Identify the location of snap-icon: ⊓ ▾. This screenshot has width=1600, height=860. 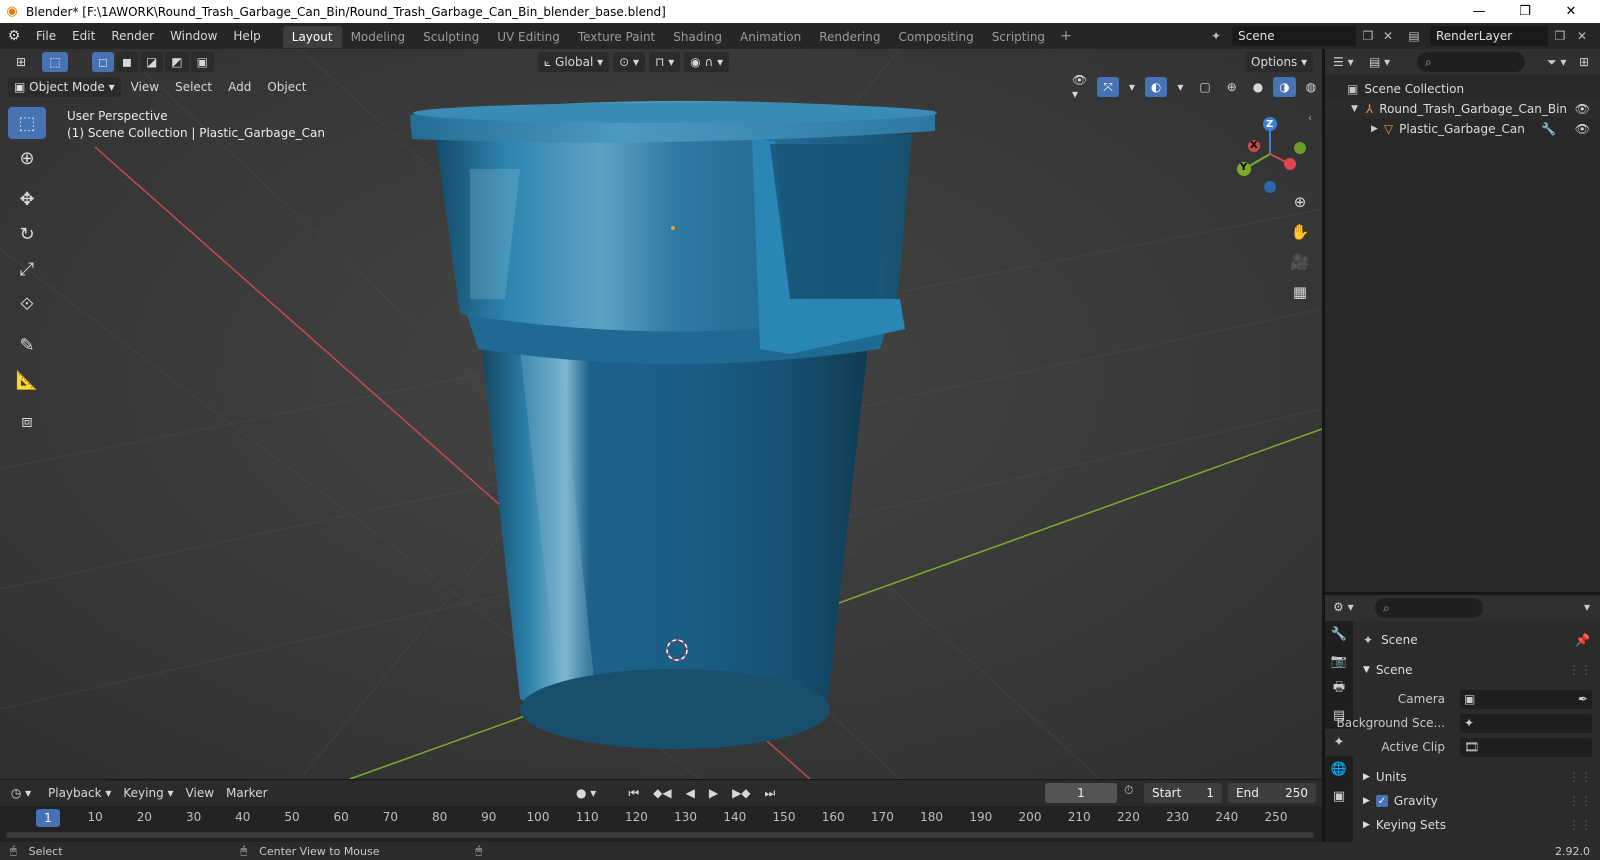
(665, 62).